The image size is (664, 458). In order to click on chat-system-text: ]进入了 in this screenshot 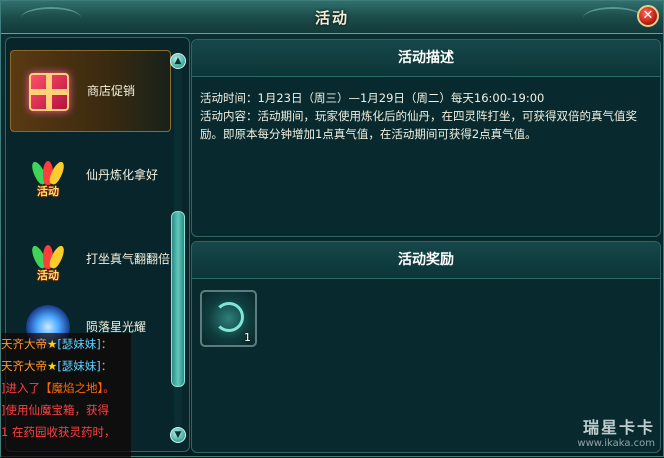, I will do `click(20, 388)`.